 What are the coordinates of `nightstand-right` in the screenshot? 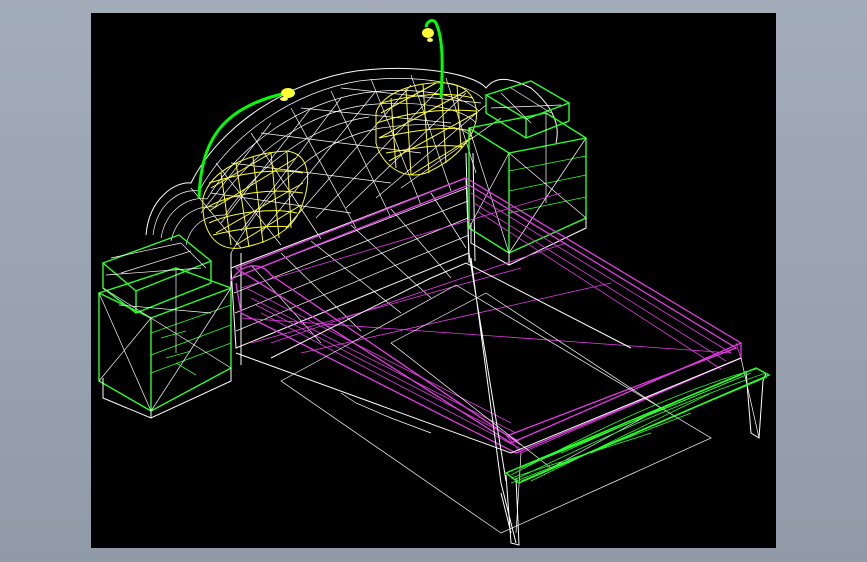 It's located at (527, 173).